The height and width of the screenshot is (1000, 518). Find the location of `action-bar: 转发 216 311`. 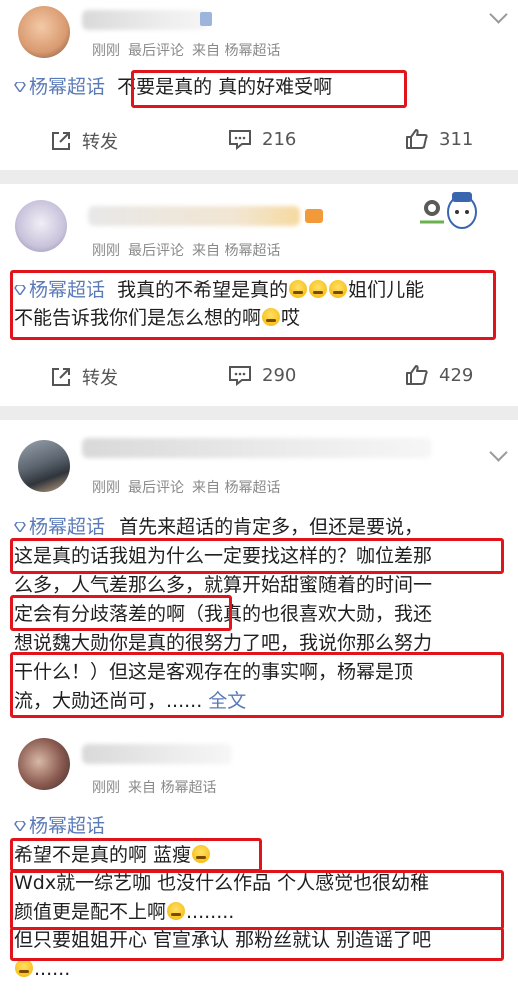

action-bar: 转发 216 311 is located at coordinates (259, 143).